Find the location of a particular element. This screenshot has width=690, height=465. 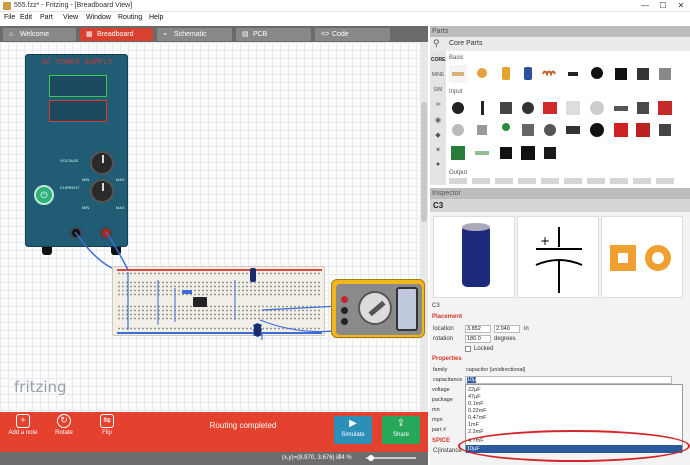

zoom-slider-handle is located at coordinates (371, 458).